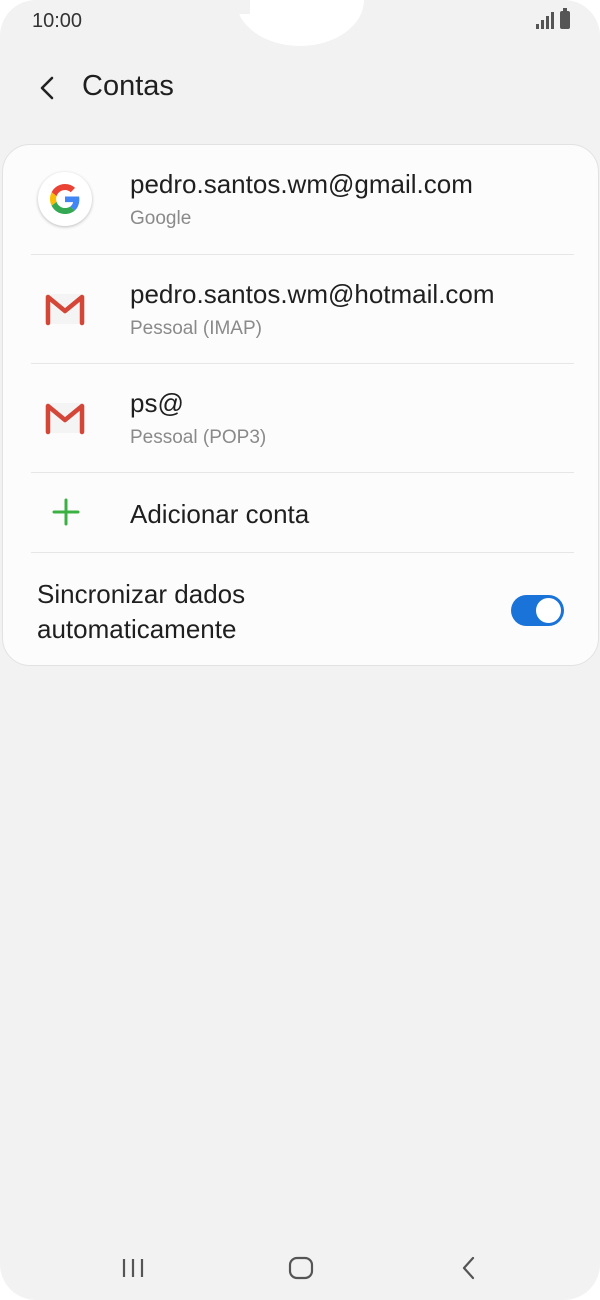  I want to click on nav-back-button, so click(469, 1268).